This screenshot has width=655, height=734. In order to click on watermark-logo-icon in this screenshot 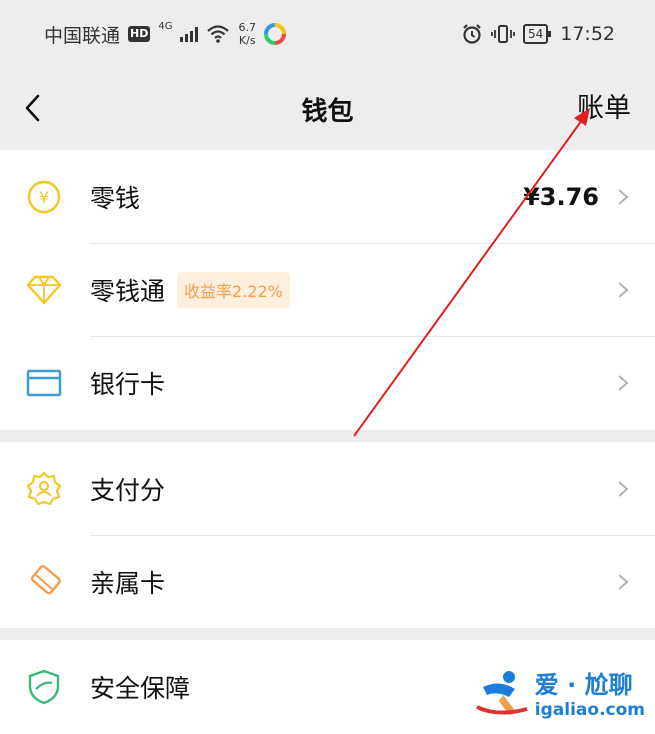, I will do `click(501, 692)`.